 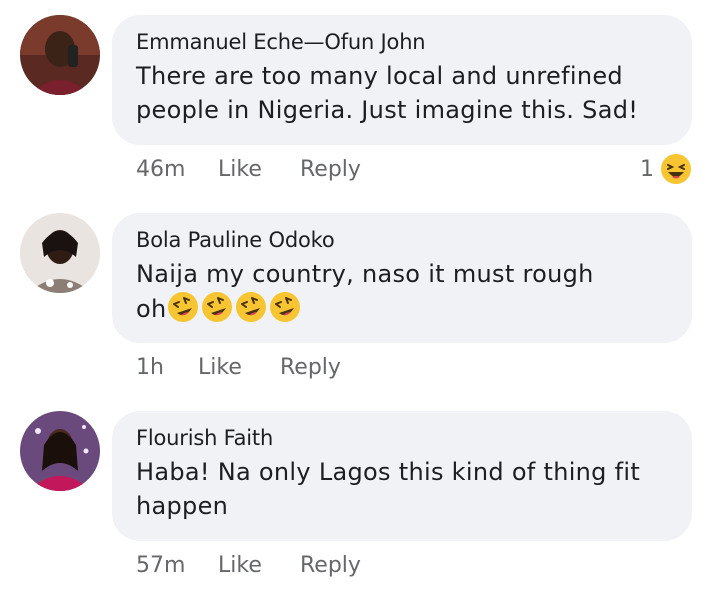 What do you see at coordinates (151, 309) in the screenshot?
I see `comment-text-line: oh` at bounding box center [151, 309].